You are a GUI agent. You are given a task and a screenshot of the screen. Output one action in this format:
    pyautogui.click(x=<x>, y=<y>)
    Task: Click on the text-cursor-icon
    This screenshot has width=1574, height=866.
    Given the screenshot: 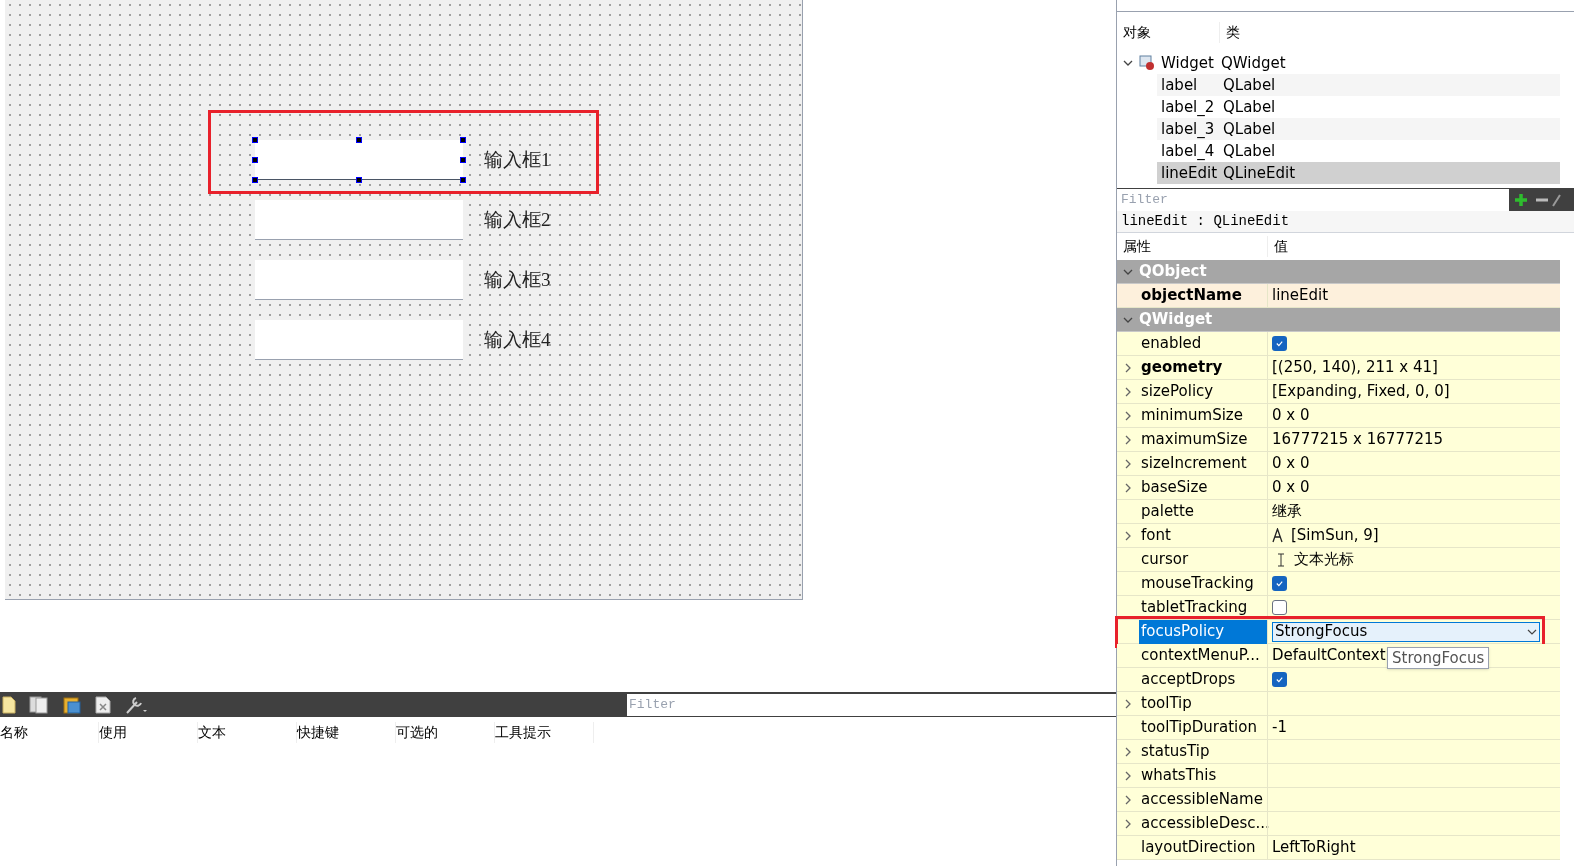 What is the action you would take?
    pyautogui.click(x=1281, y=559)
    